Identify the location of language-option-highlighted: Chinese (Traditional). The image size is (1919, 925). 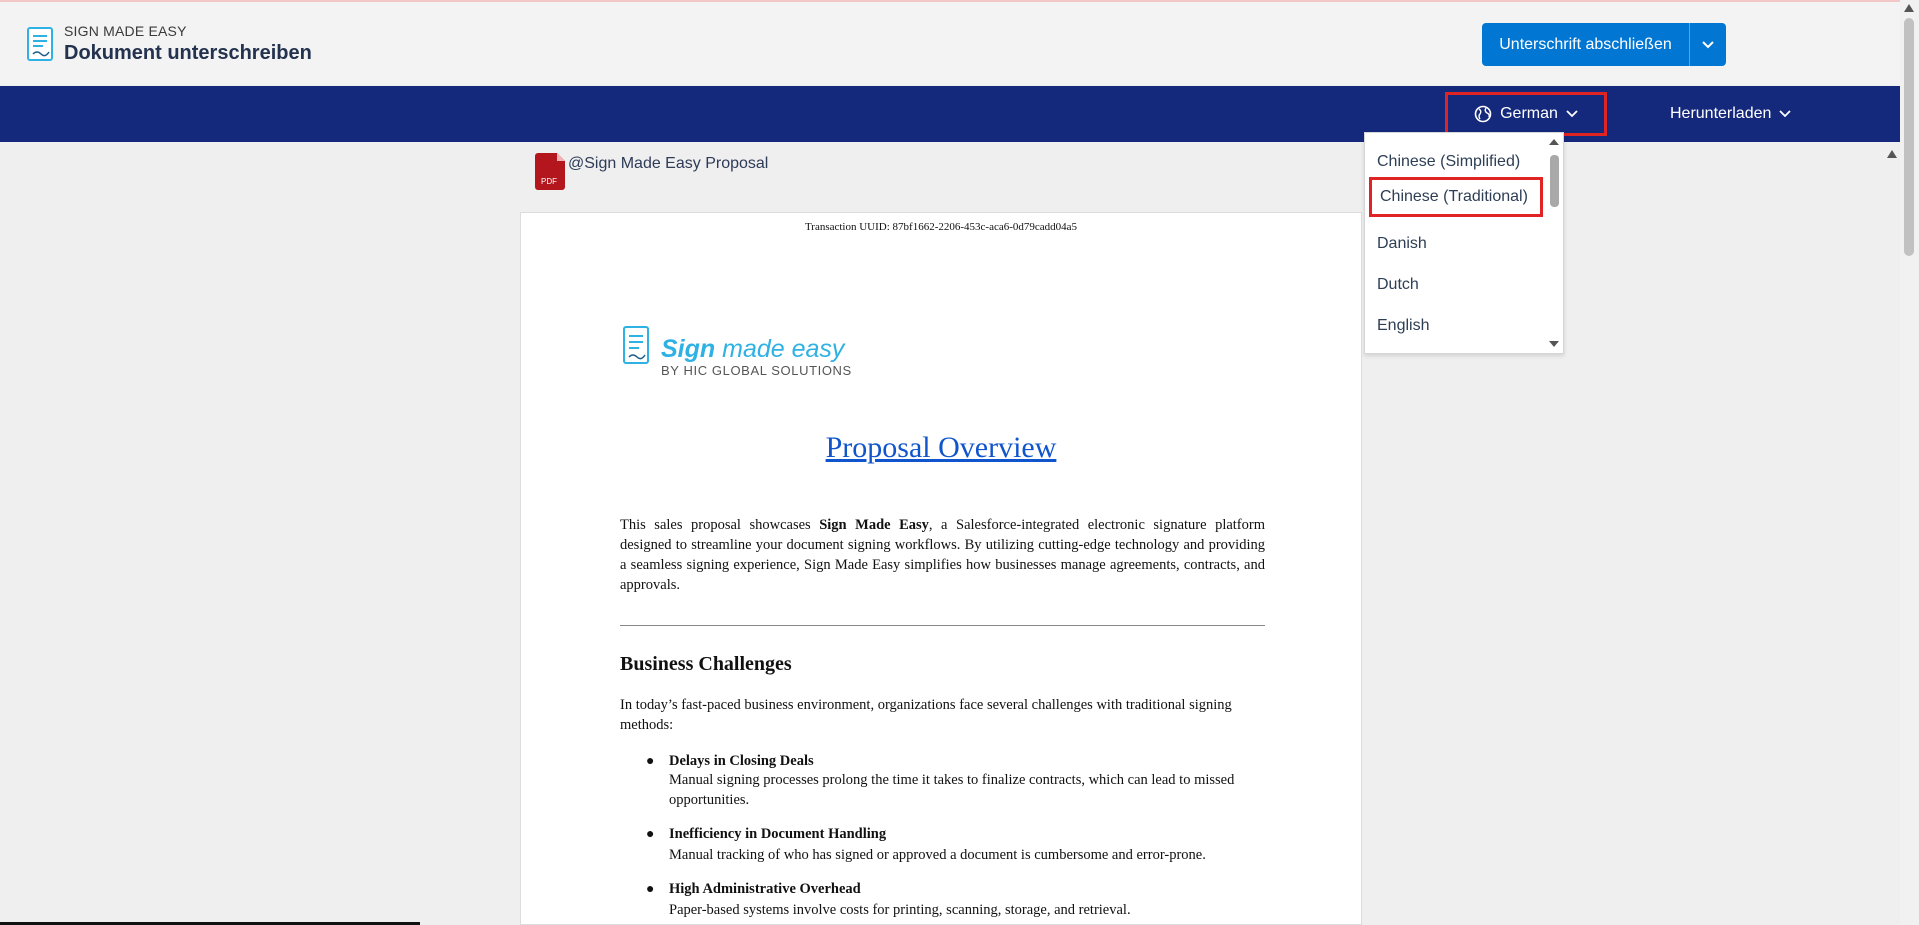
(1456, 197).